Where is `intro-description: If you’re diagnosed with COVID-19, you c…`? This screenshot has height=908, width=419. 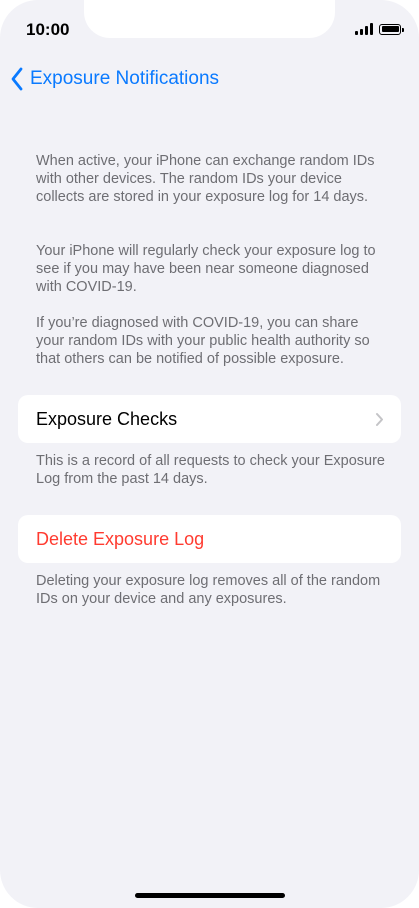 intro-description: If you’re diagnosed with COVID-19, you c… is located at coordinates (211, 341).